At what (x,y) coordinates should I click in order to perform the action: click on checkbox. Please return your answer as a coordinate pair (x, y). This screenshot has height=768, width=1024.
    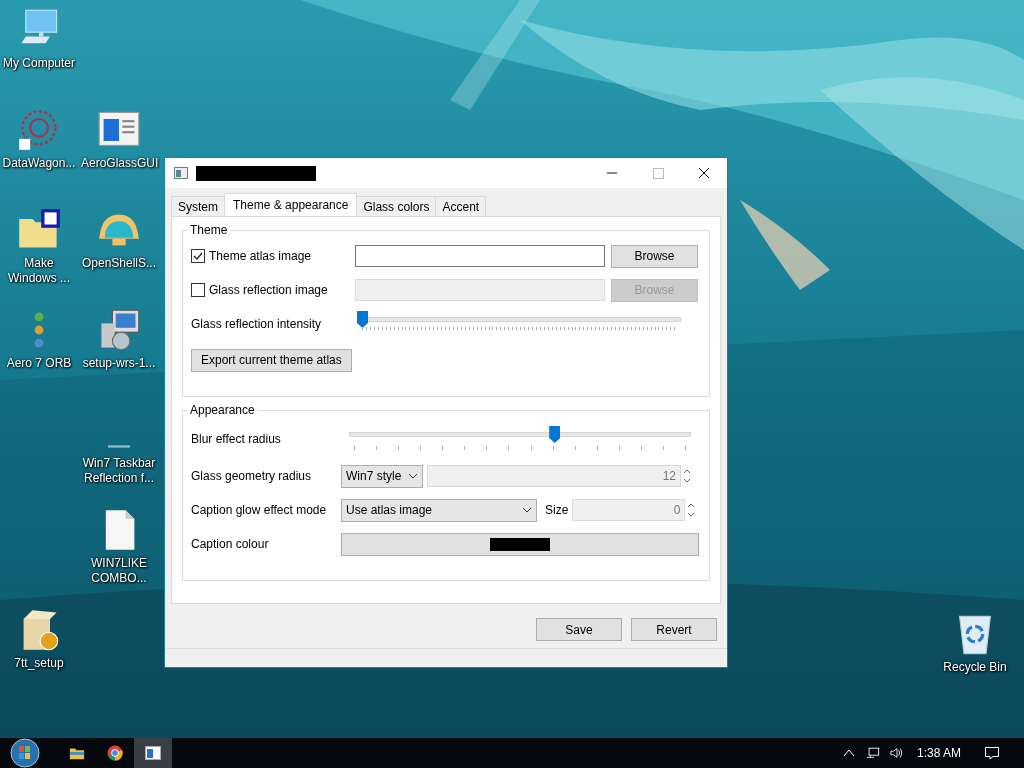
    Looking at the image, I should click on (198, 256).